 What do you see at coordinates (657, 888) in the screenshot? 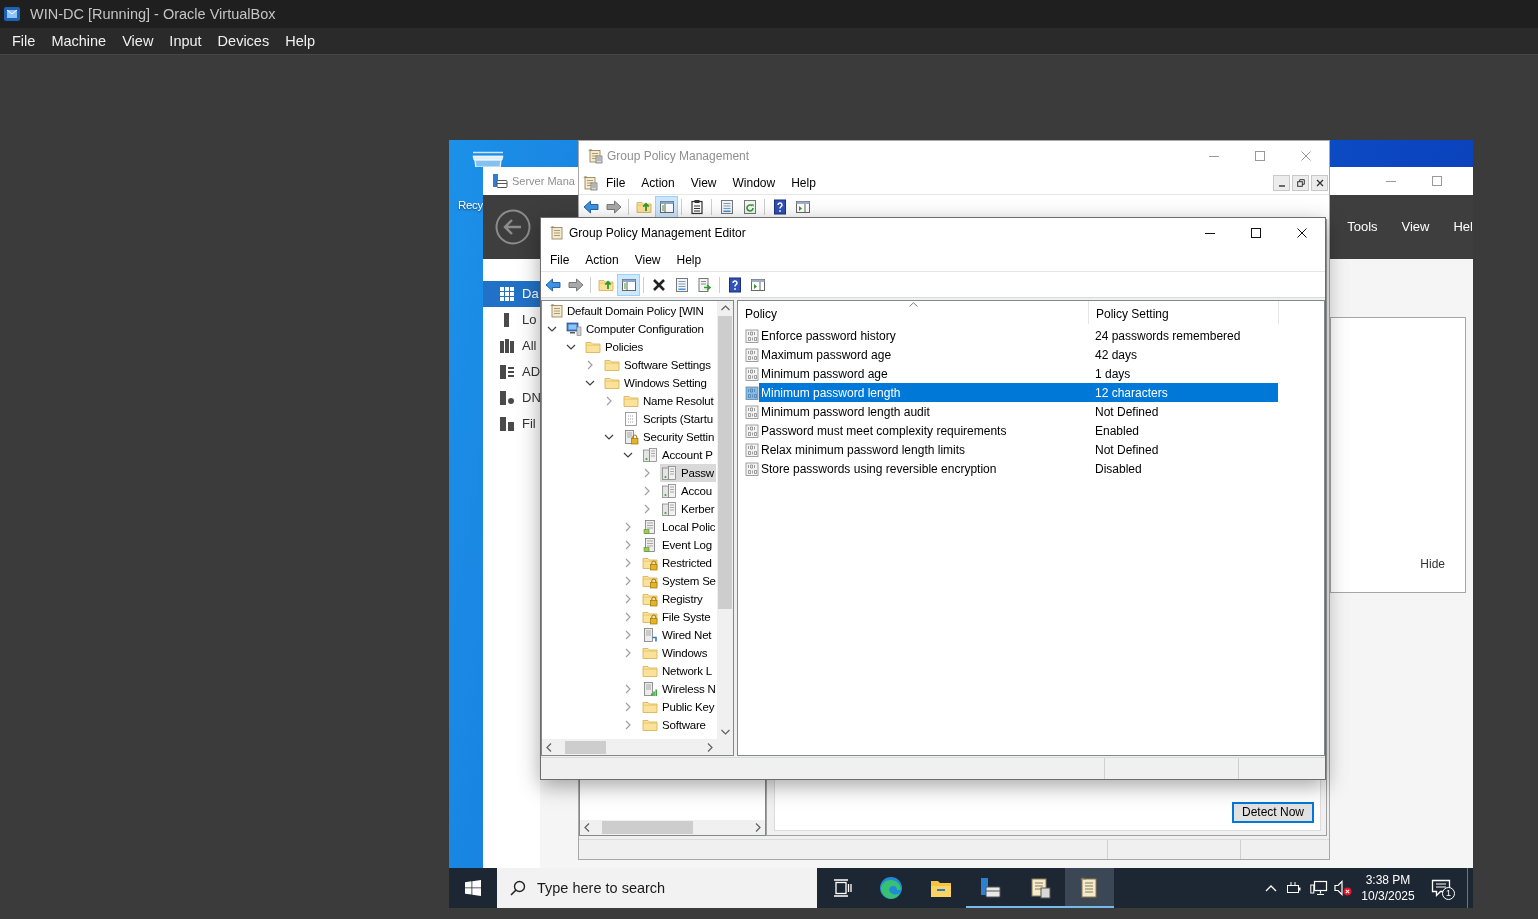
I see `search-field: Type here to search` at bounding box center [657, 888].